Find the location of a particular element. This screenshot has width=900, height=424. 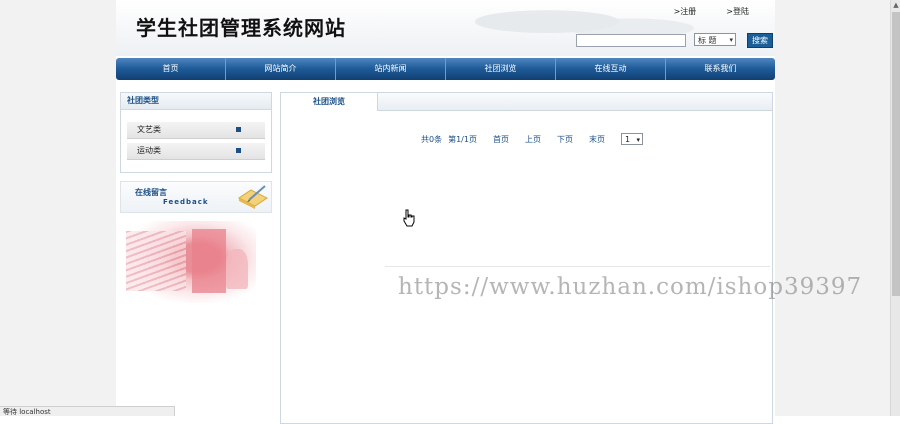

prev-page-link: 上页 is located at coordinates (533, 139).